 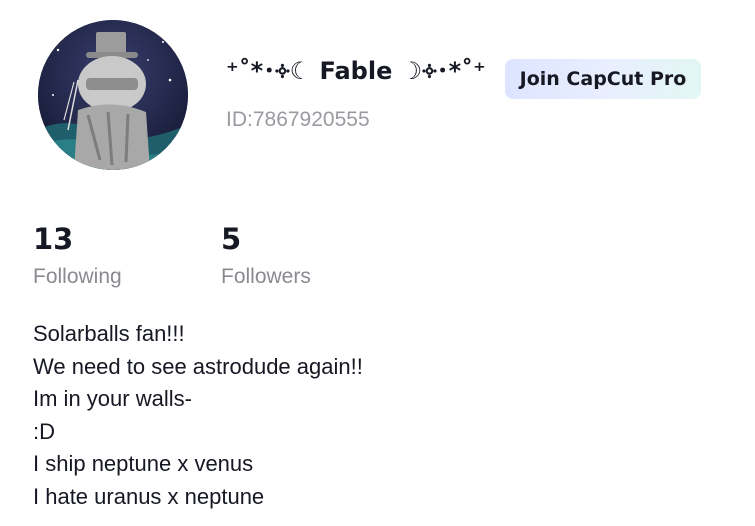 I want to click on bio-line: I ship neptune x venus, so click(x=143, y=463).